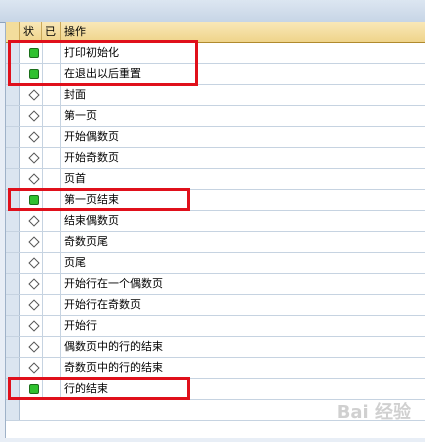 This screenshot has height=442, width=425. Describe the element at coordinates (215, 284) in the screenshot. I see `table-row: 开始行在一个偶数页` at that location.